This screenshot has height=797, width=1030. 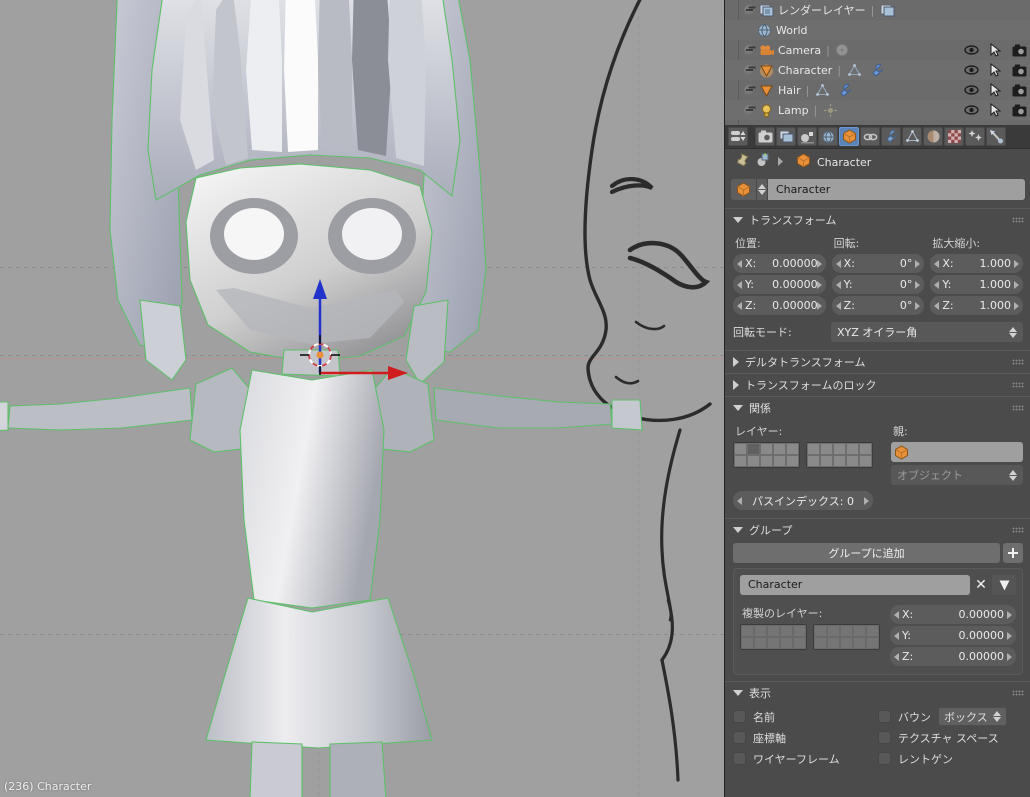 I want to click on layers-block-left, so click(x=766, y=455).